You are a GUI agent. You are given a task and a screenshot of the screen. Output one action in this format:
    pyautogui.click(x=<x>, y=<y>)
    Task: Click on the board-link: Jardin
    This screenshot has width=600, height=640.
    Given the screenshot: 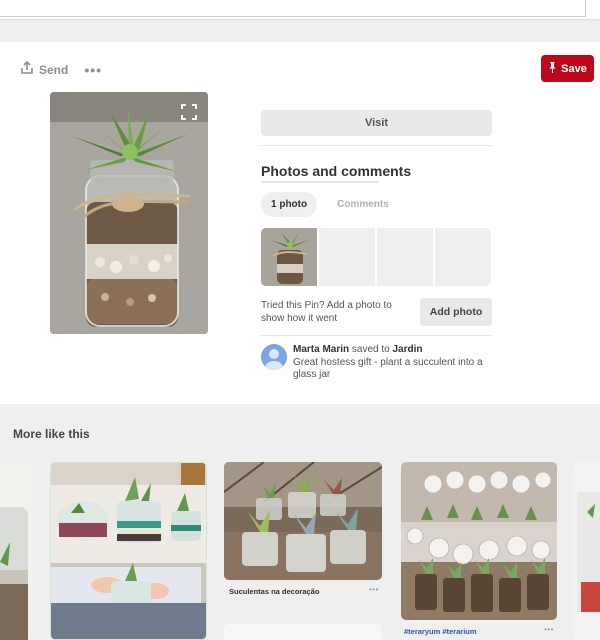 What is the action you would take?
    pyautogui.click(x=407, y=349)
    